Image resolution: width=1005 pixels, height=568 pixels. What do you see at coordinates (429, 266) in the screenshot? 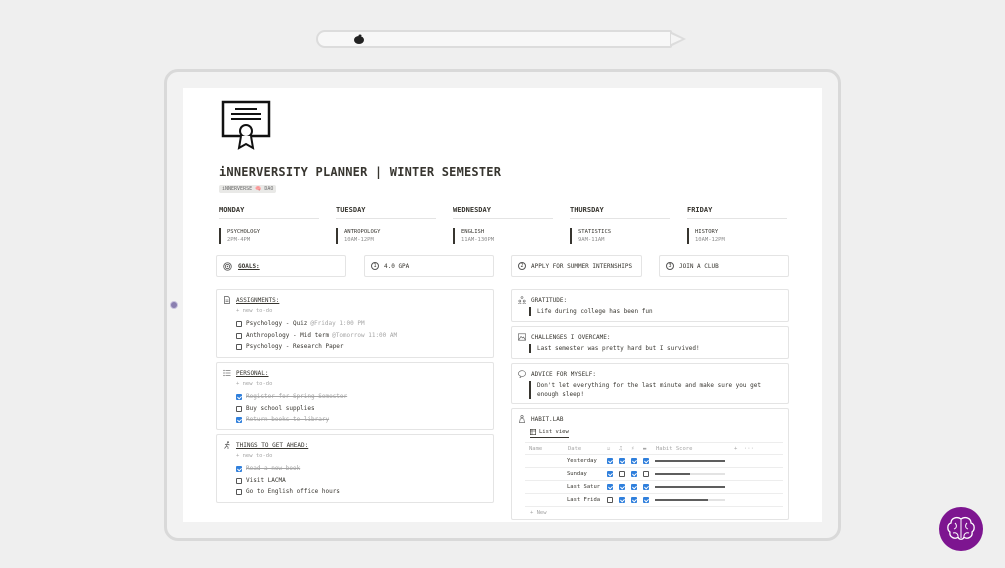
I see `goal-card: 1 4.0 GPA` at bounding box center [429, 266].